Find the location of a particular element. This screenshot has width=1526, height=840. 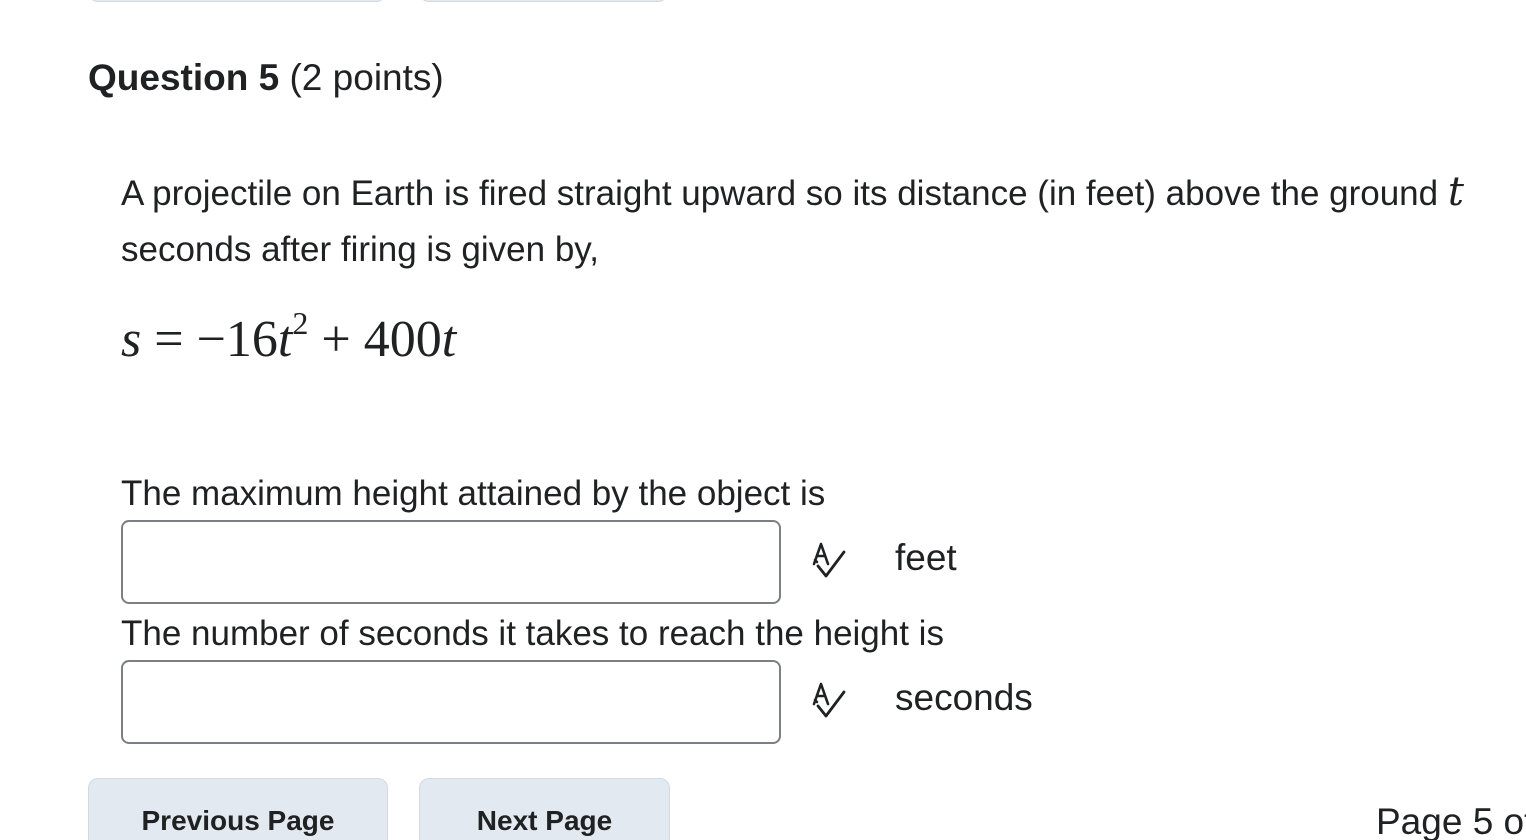

equation-lhs: s is located at coordinates (131, 339).